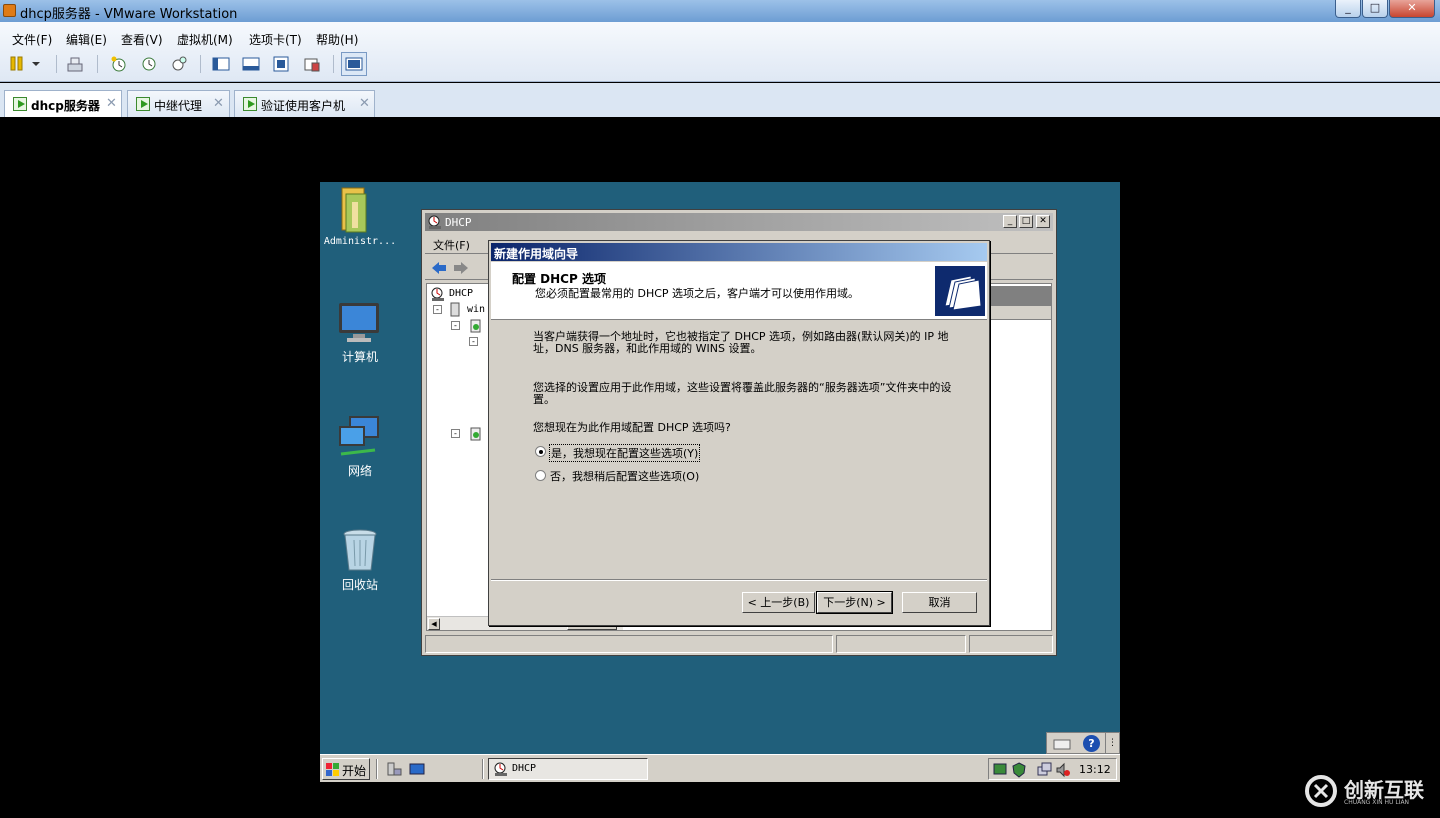 The height and width of the screenshot is (818, 1440). I want to click on revert-snapshot-icon, so click(149, 64).